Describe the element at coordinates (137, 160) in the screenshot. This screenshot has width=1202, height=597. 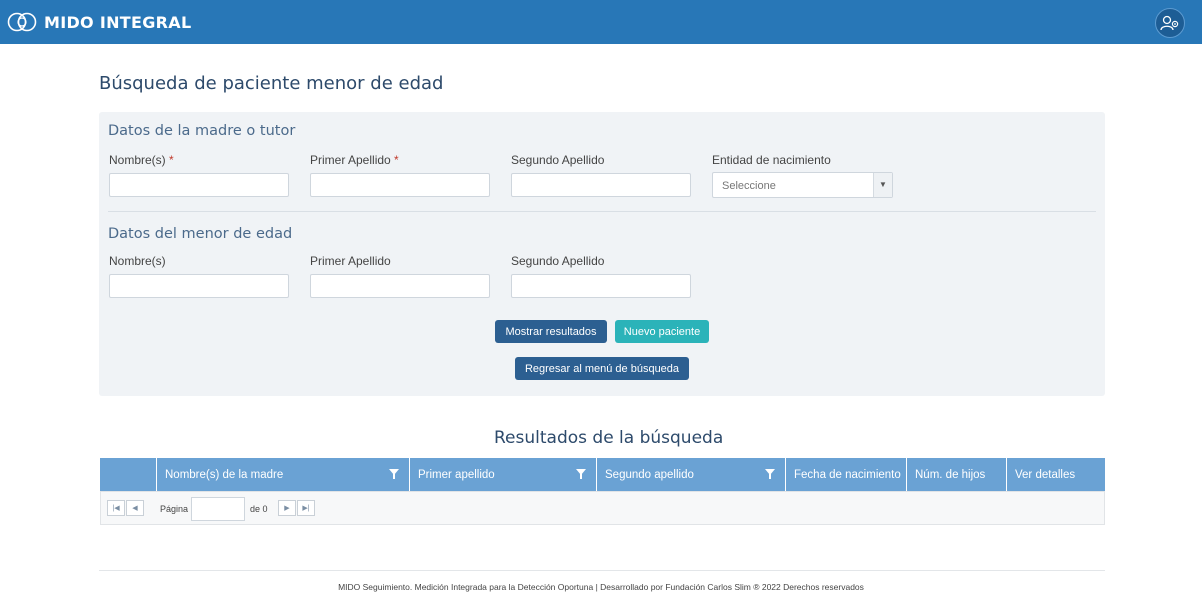
I see `mother-nombre-label-text: Nombre(s)` at that location.